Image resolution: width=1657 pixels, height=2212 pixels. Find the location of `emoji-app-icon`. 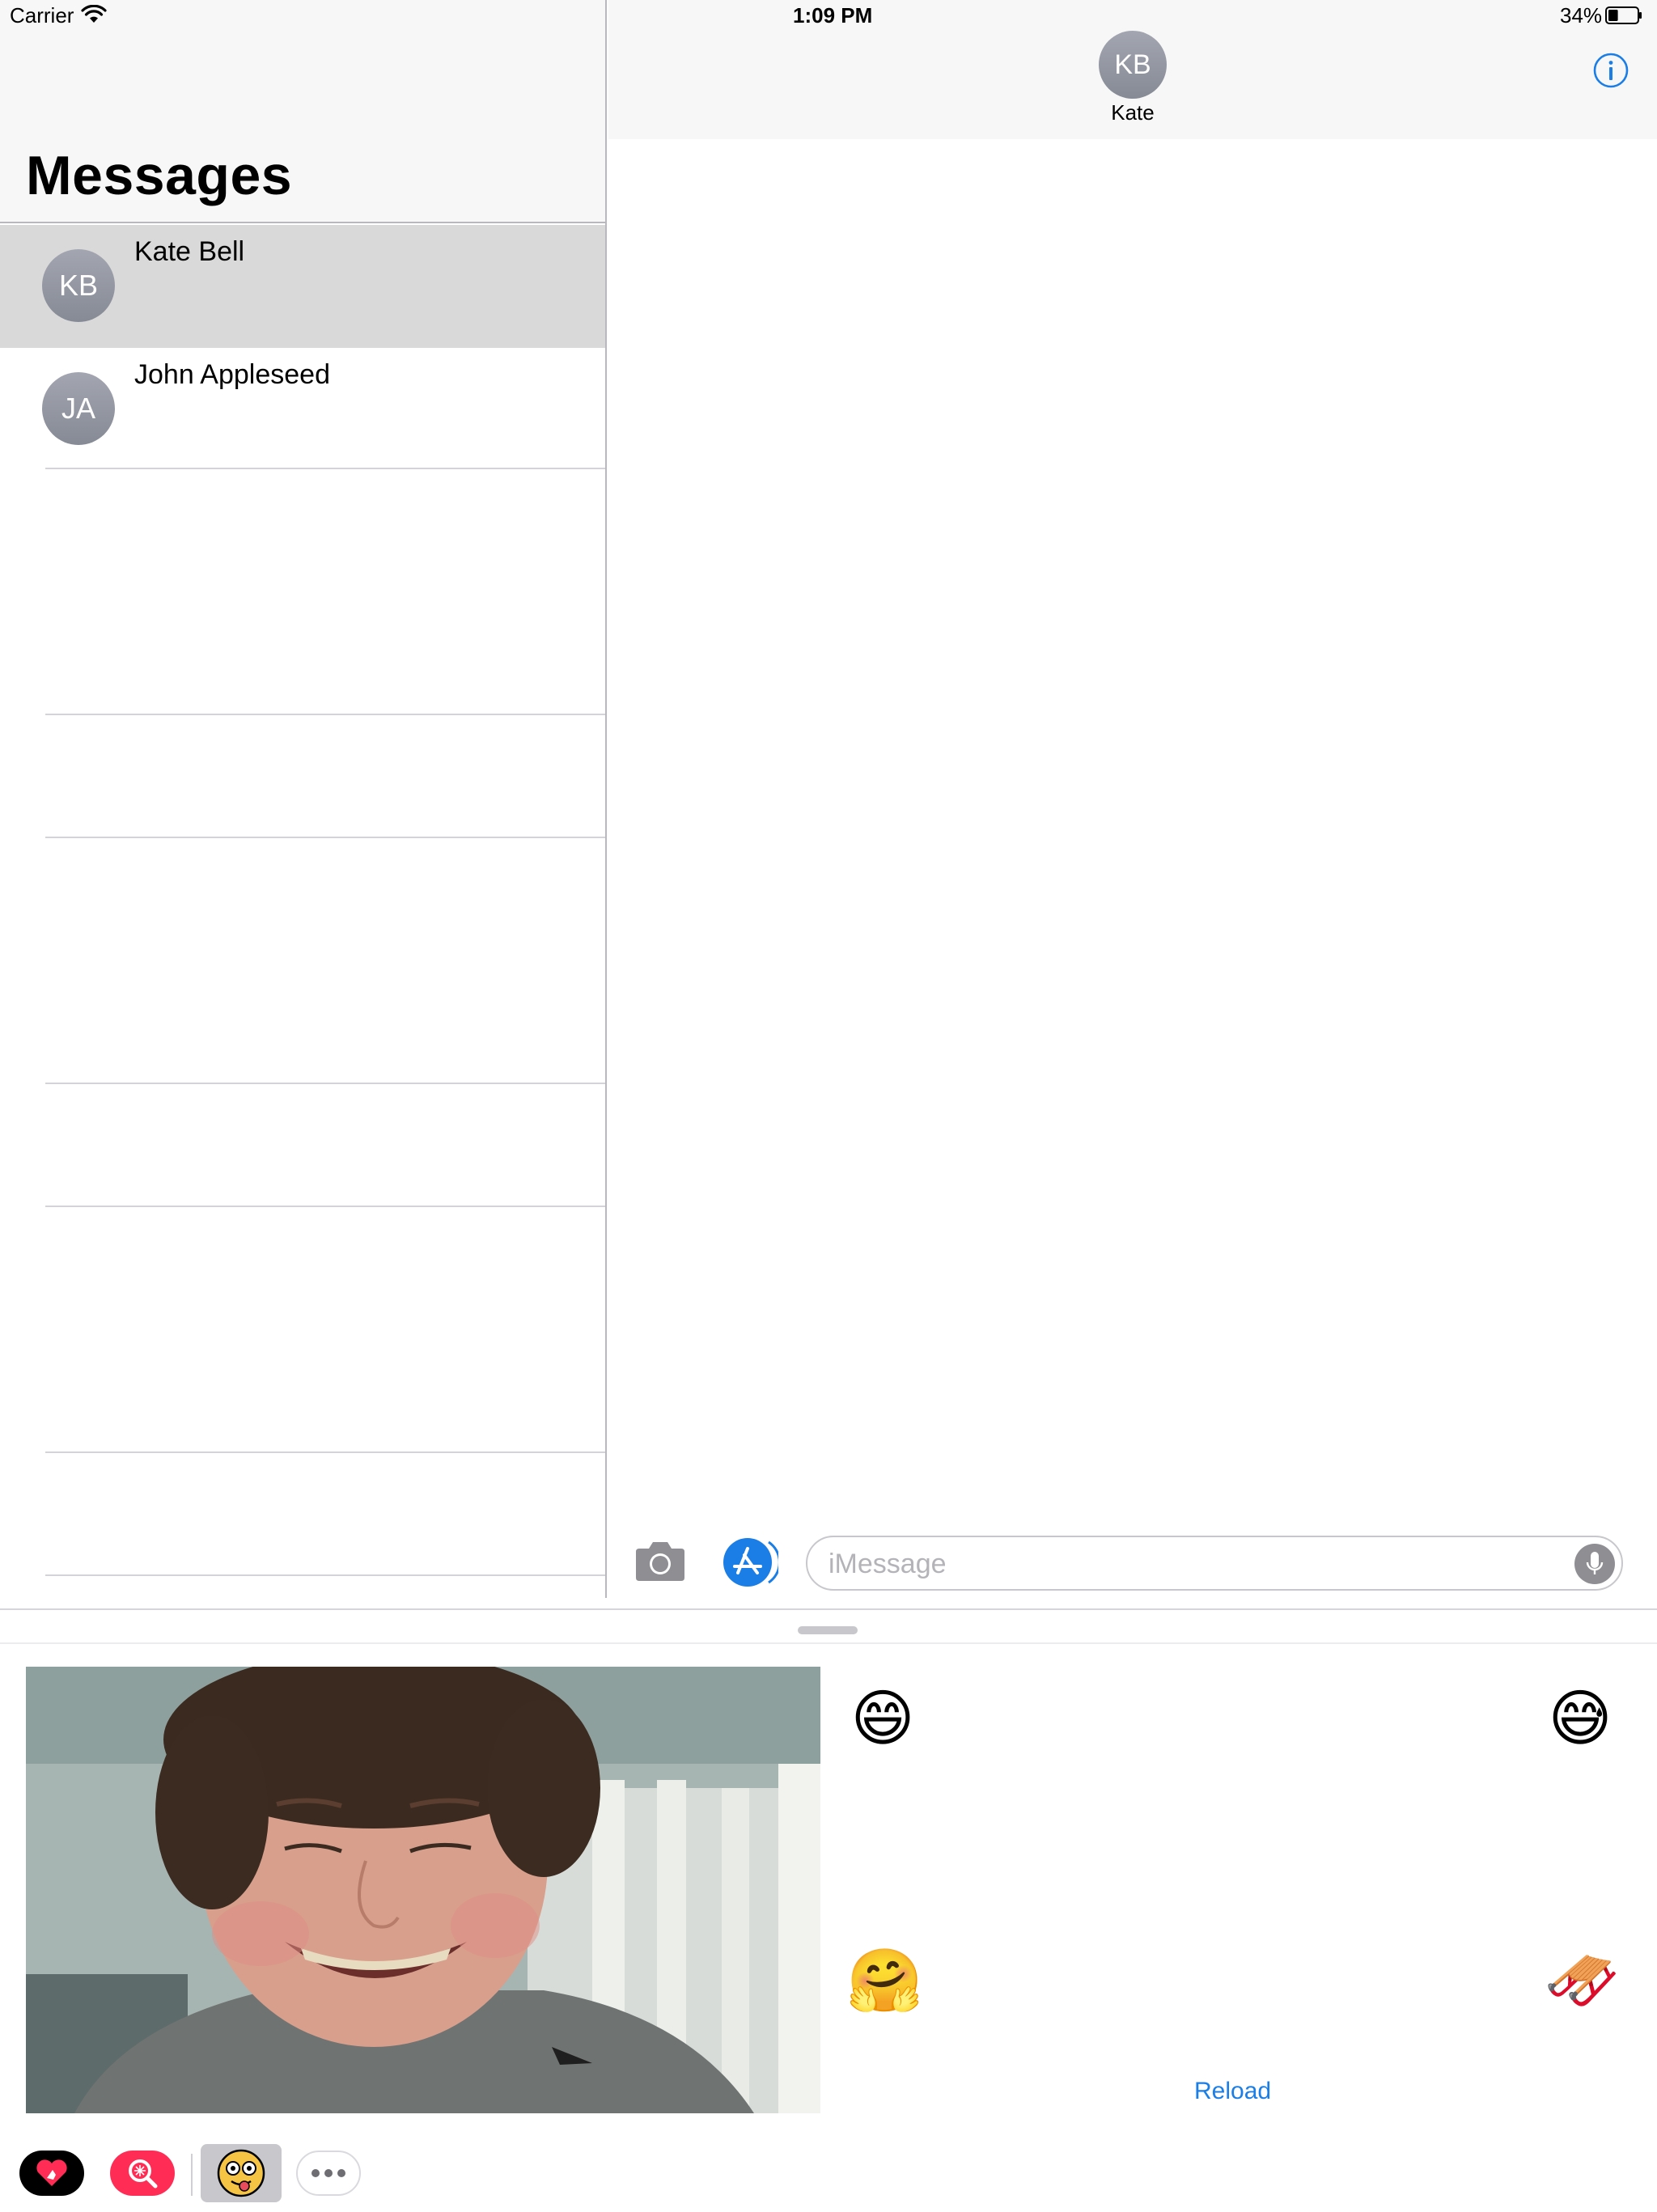

emoji-app-icon is located at coordinates (241, 2173).